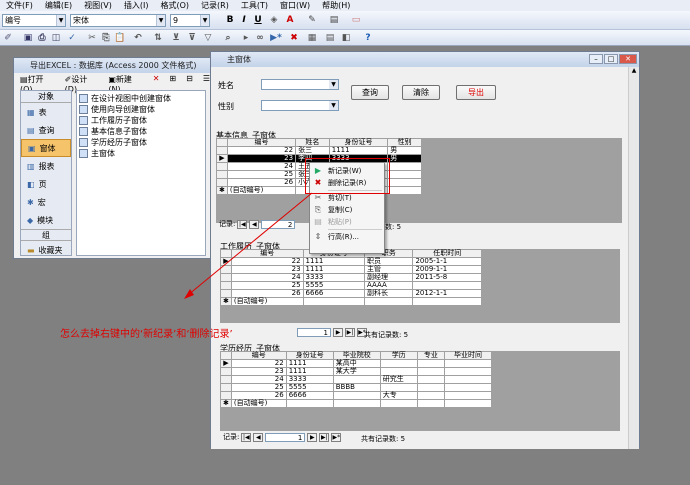 This screenshot has width=690, height=485. What do you see at coordinates (336, 437) in the screenshot?
I see `new-record-nav-icon: ▶*` at bounding box center [336, 437].